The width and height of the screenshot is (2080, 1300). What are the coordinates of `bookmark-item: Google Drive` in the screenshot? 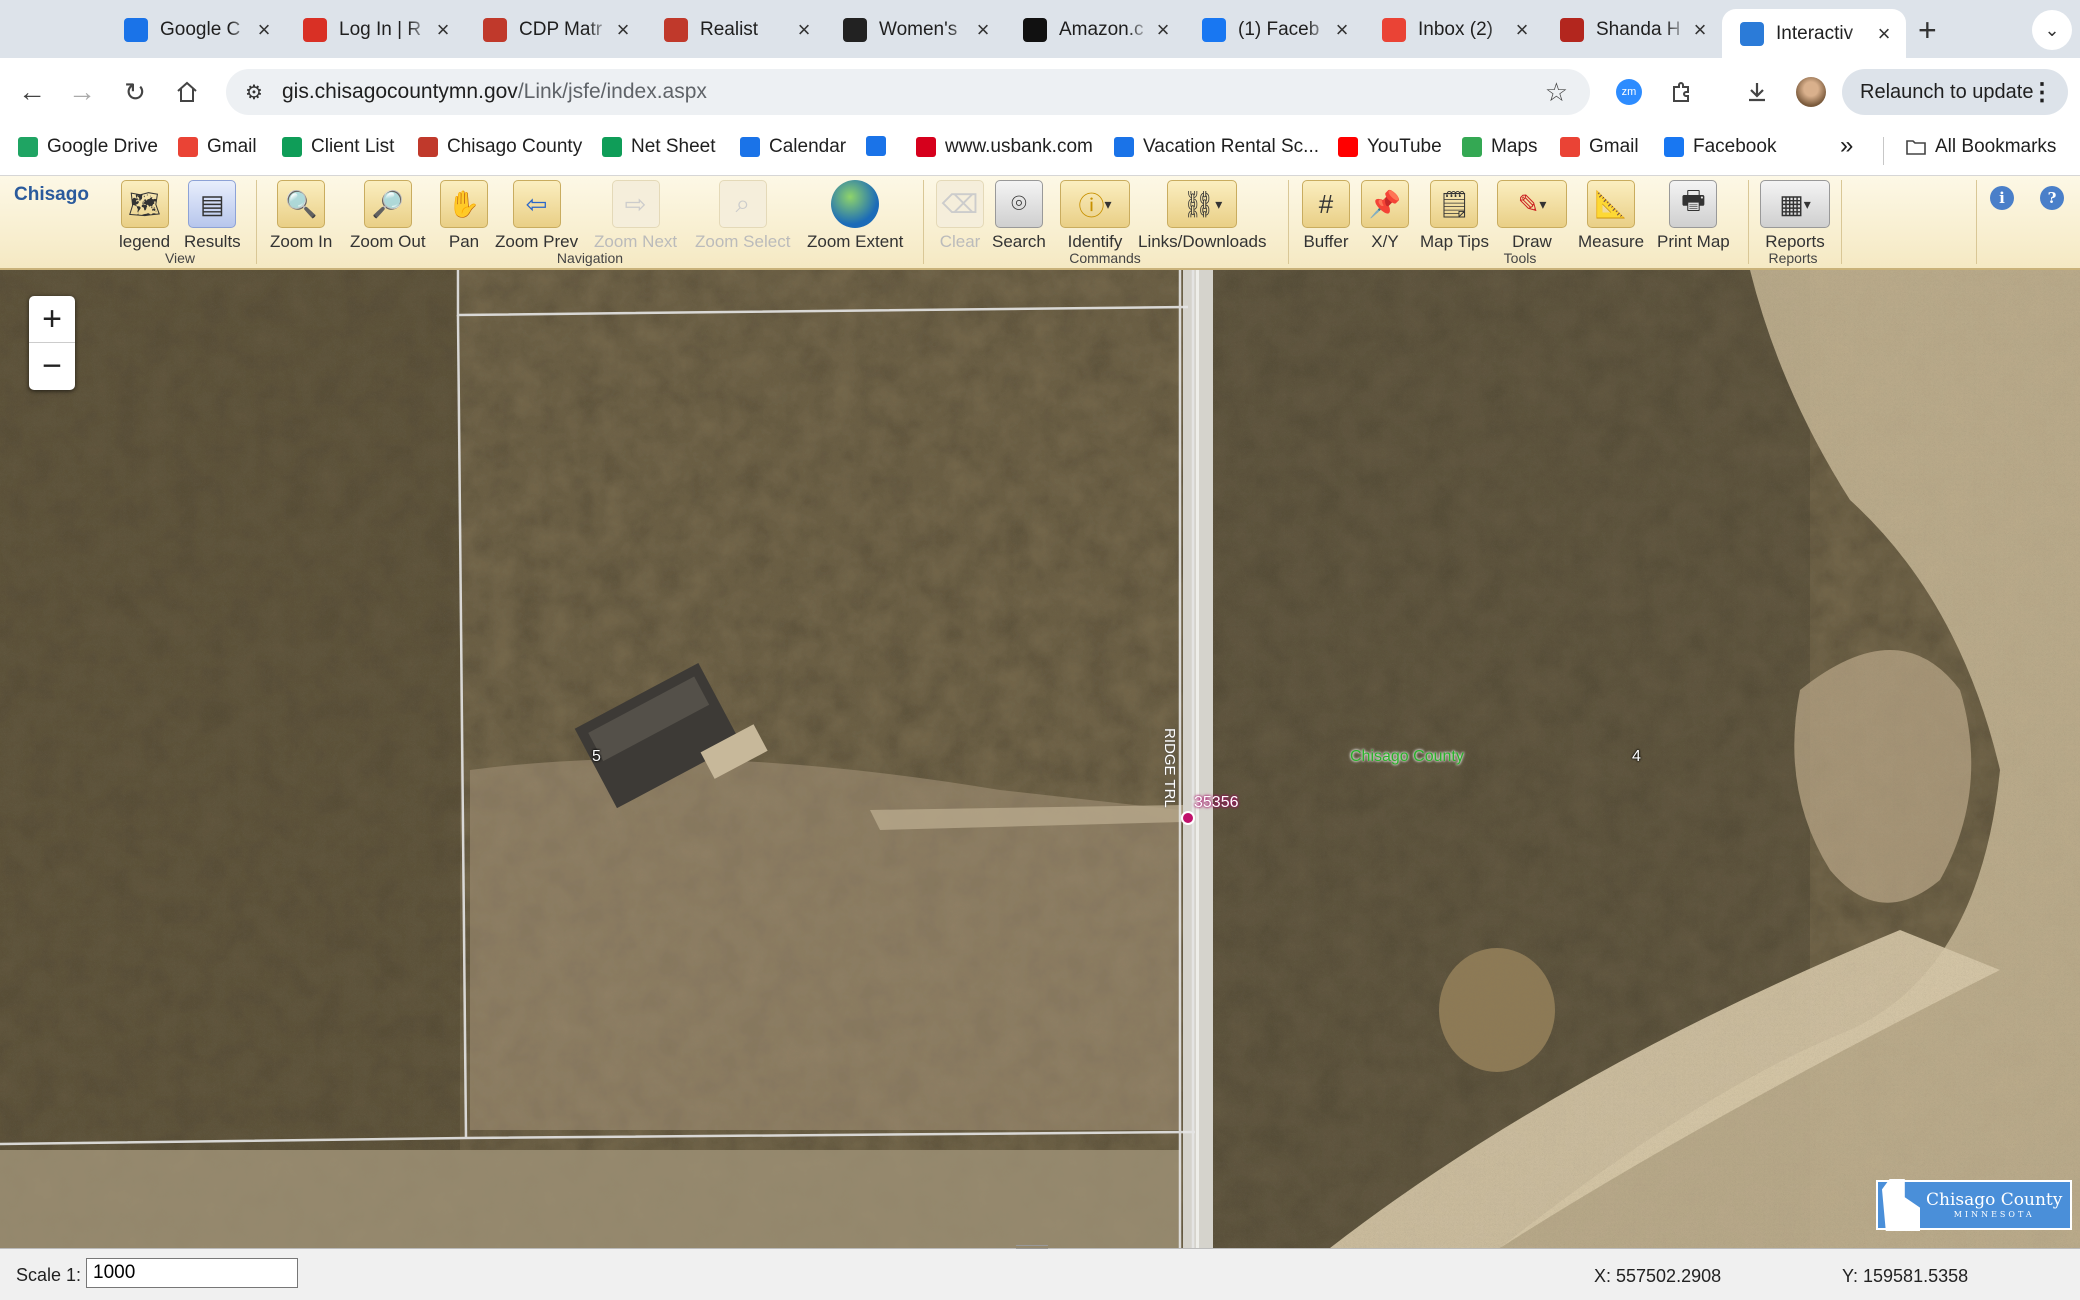 It's located at (88, 147).